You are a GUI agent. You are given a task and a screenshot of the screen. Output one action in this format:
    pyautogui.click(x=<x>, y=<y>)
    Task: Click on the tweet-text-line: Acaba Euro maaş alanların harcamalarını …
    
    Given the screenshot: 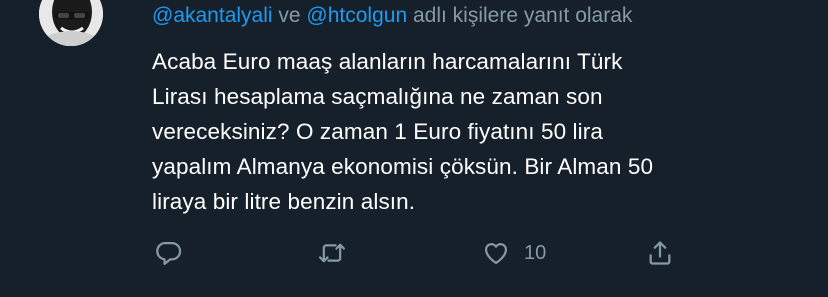 What is the action you would take?
    pyautogui.click(x=387, y=61)
    